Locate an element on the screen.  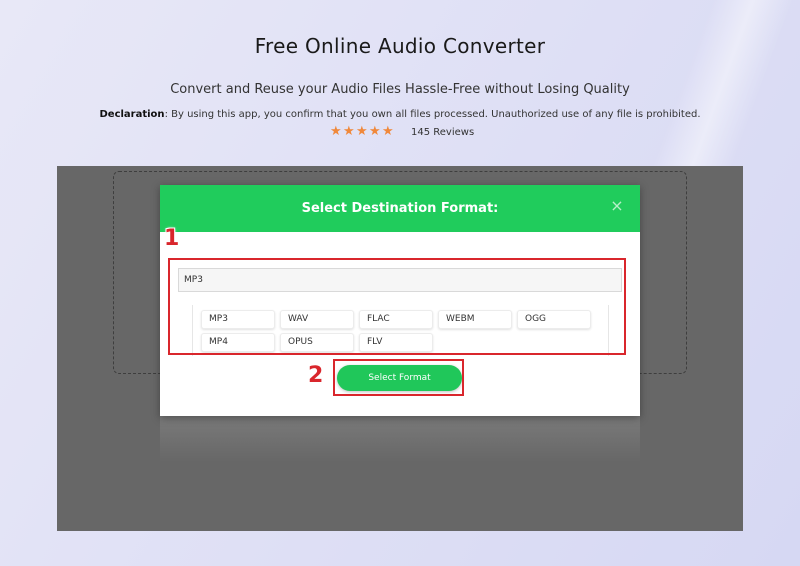
format-options-list: MP3 WAV FLAC WEBM OGG MP4 OPUS FLV is located at coordinates (400, 330).